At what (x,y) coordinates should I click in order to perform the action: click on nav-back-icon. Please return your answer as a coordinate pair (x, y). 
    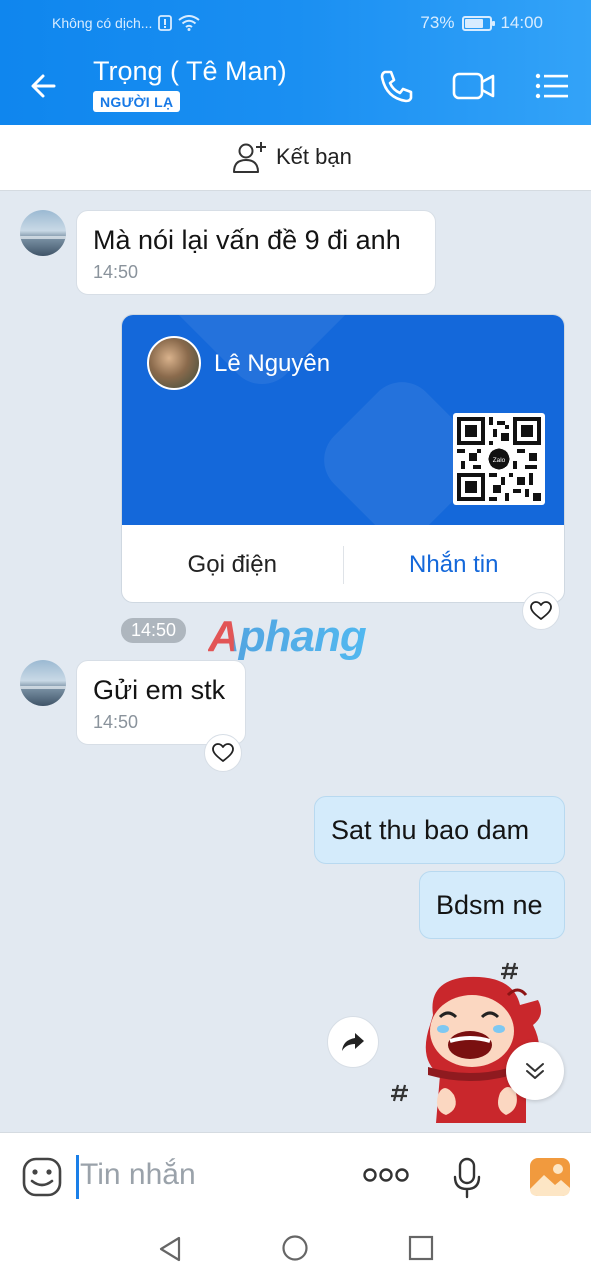
    Looking at the image, I should click on (170, 1249).